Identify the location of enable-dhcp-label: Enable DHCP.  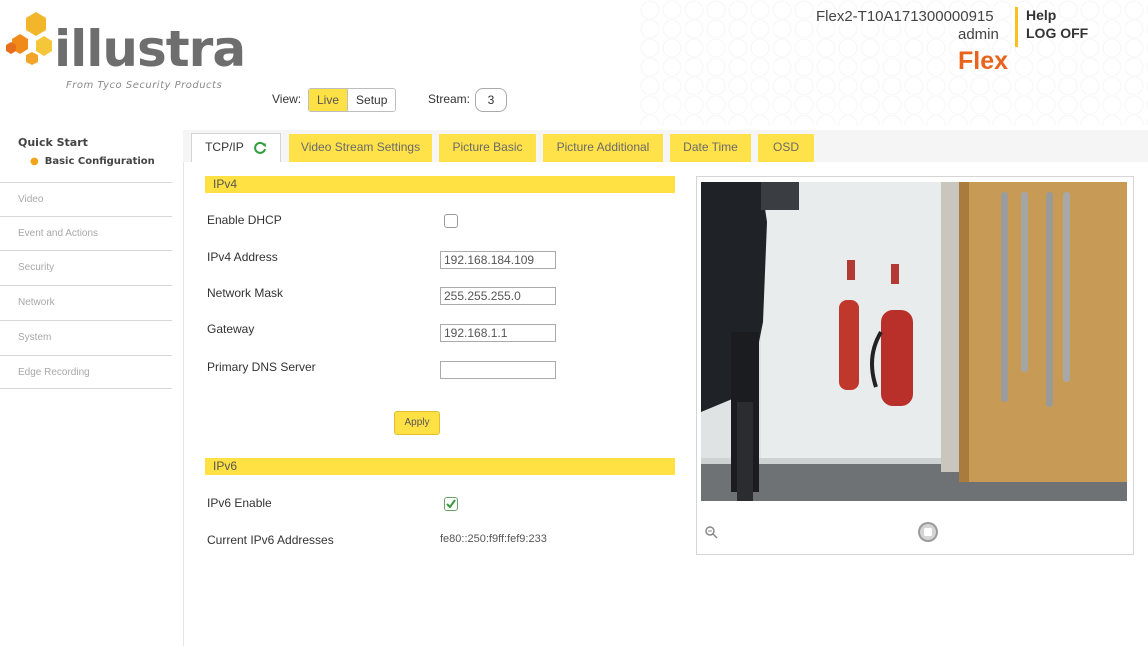
(244, 220).